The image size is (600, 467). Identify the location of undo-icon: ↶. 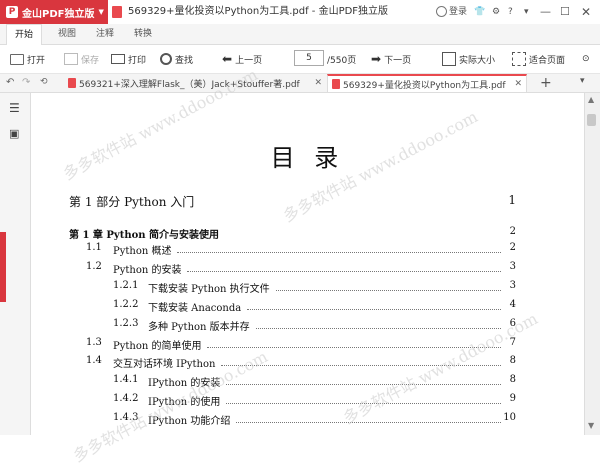
(10, 82).